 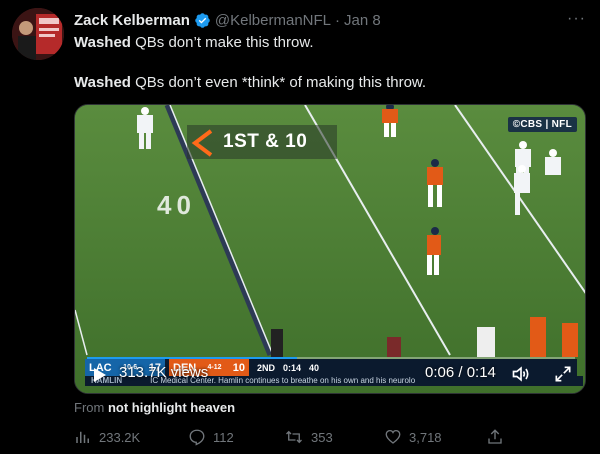 I want to click on tweet-header: Zack Kelberman @KelbermanNFL · Jan 8, so click(x=227, y=20).